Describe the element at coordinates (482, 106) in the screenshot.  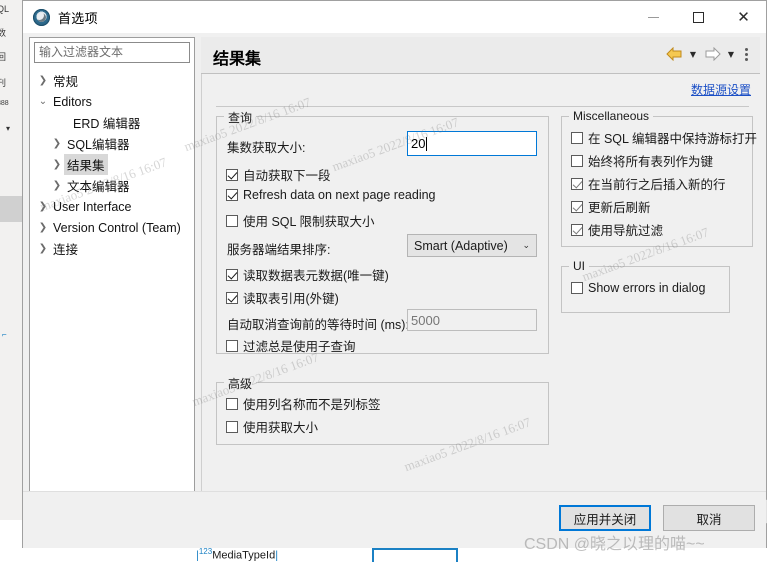
I see `content-divider` at that location.